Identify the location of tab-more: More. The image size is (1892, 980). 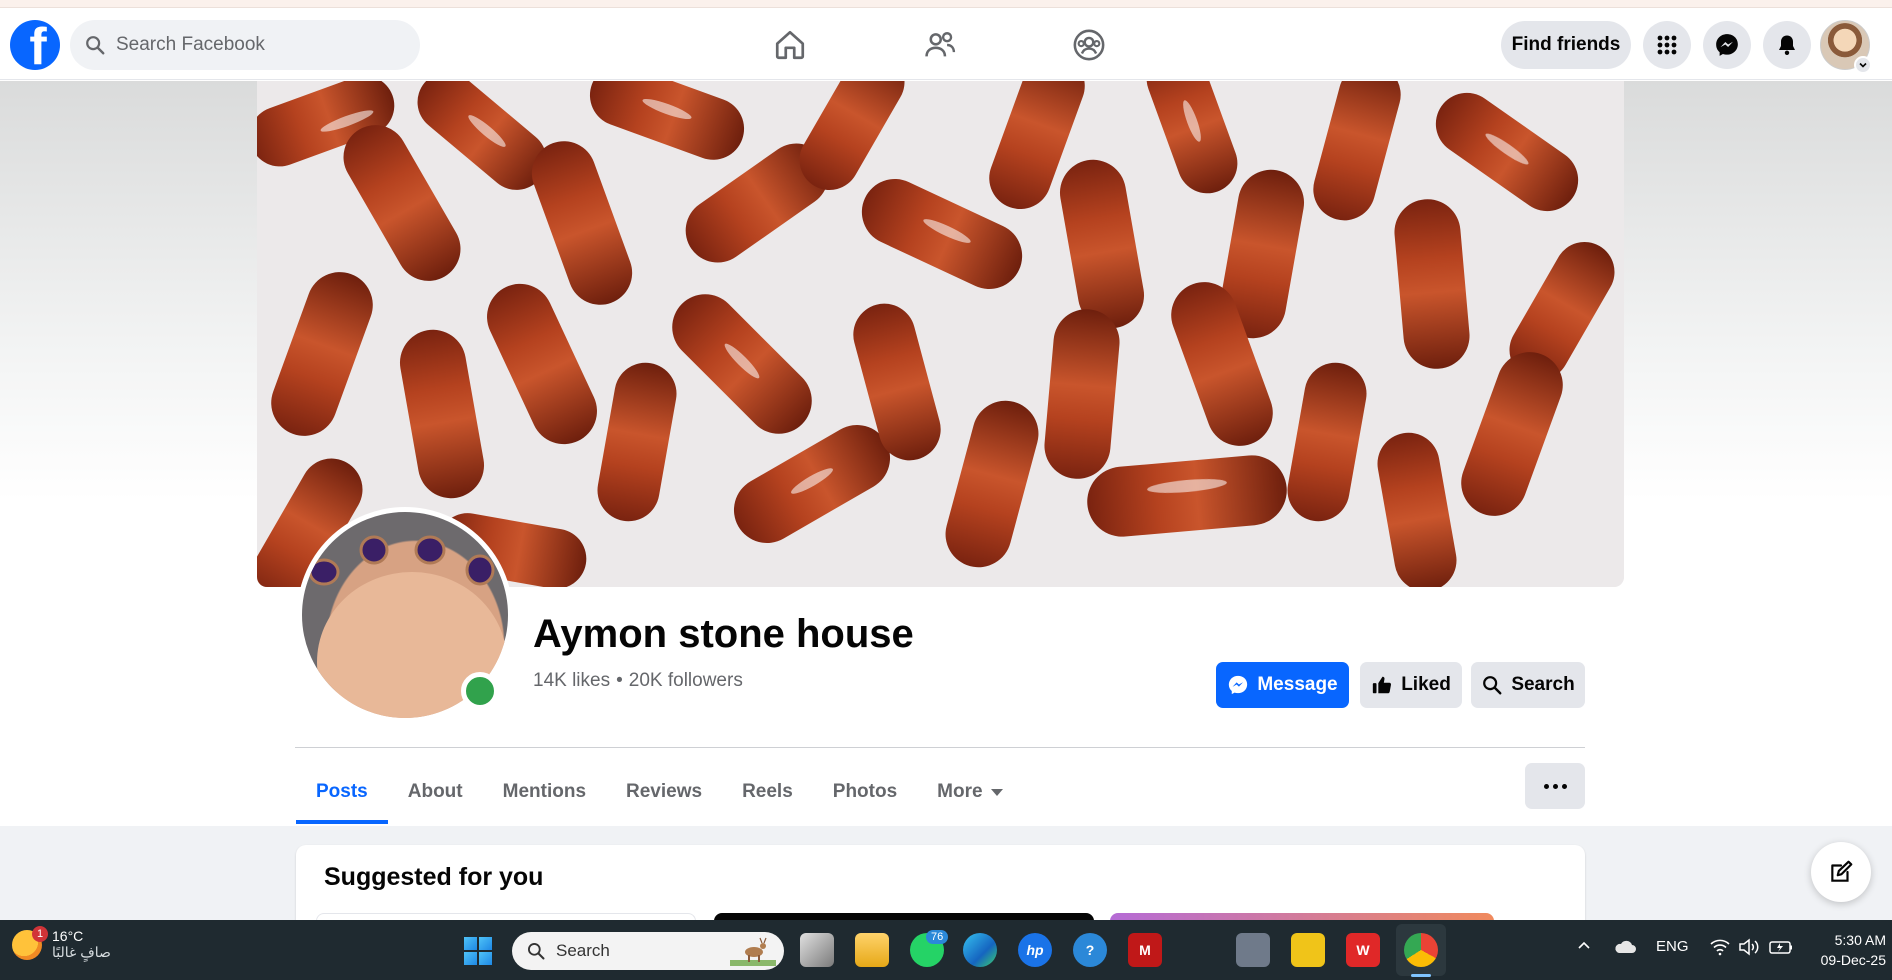
(969, 792).